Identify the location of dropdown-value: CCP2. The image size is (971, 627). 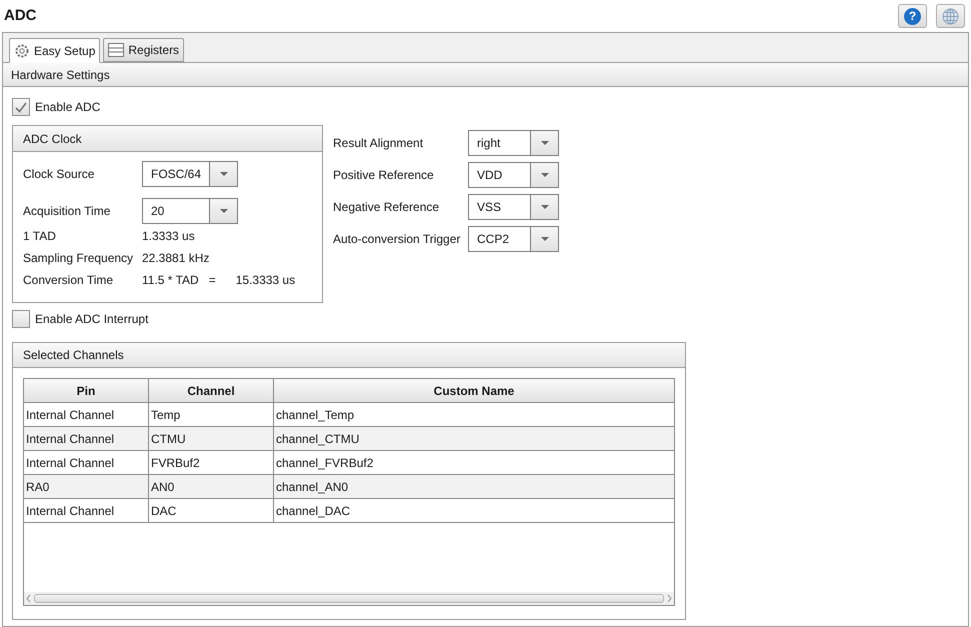
(493, 239).